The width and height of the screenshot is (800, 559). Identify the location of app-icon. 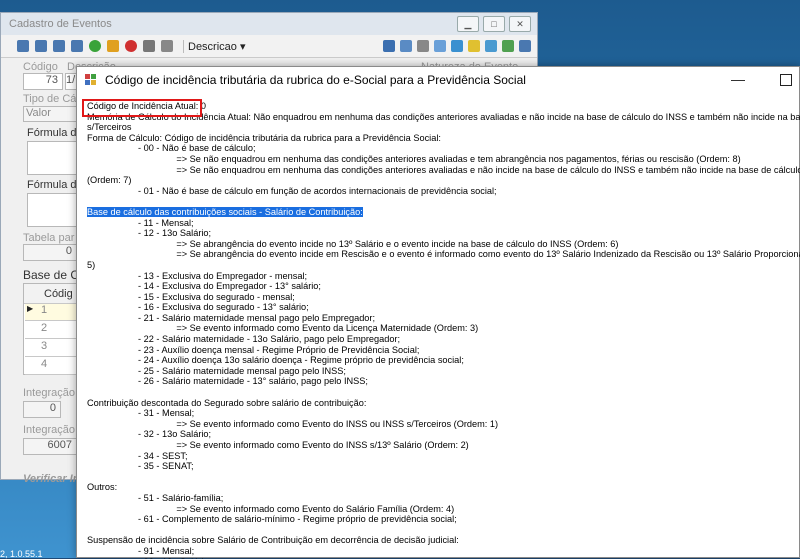
(91, 80).